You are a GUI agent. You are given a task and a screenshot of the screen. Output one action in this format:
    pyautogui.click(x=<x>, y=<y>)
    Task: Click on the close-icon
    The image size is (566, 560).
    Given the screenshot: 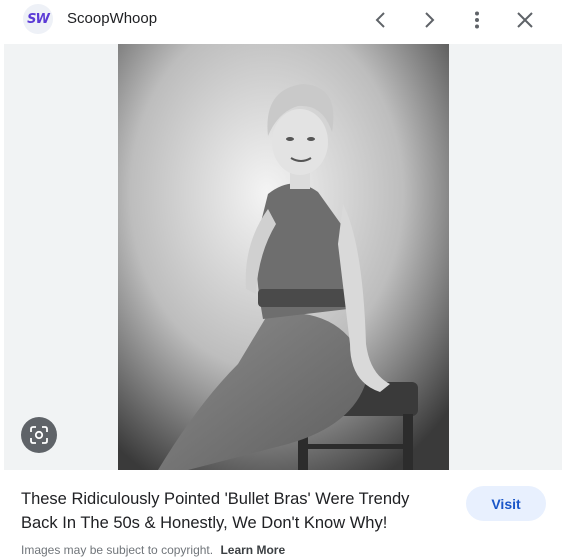 What is the action you would take?
    pyautogui.click(x=525, y=20)
    